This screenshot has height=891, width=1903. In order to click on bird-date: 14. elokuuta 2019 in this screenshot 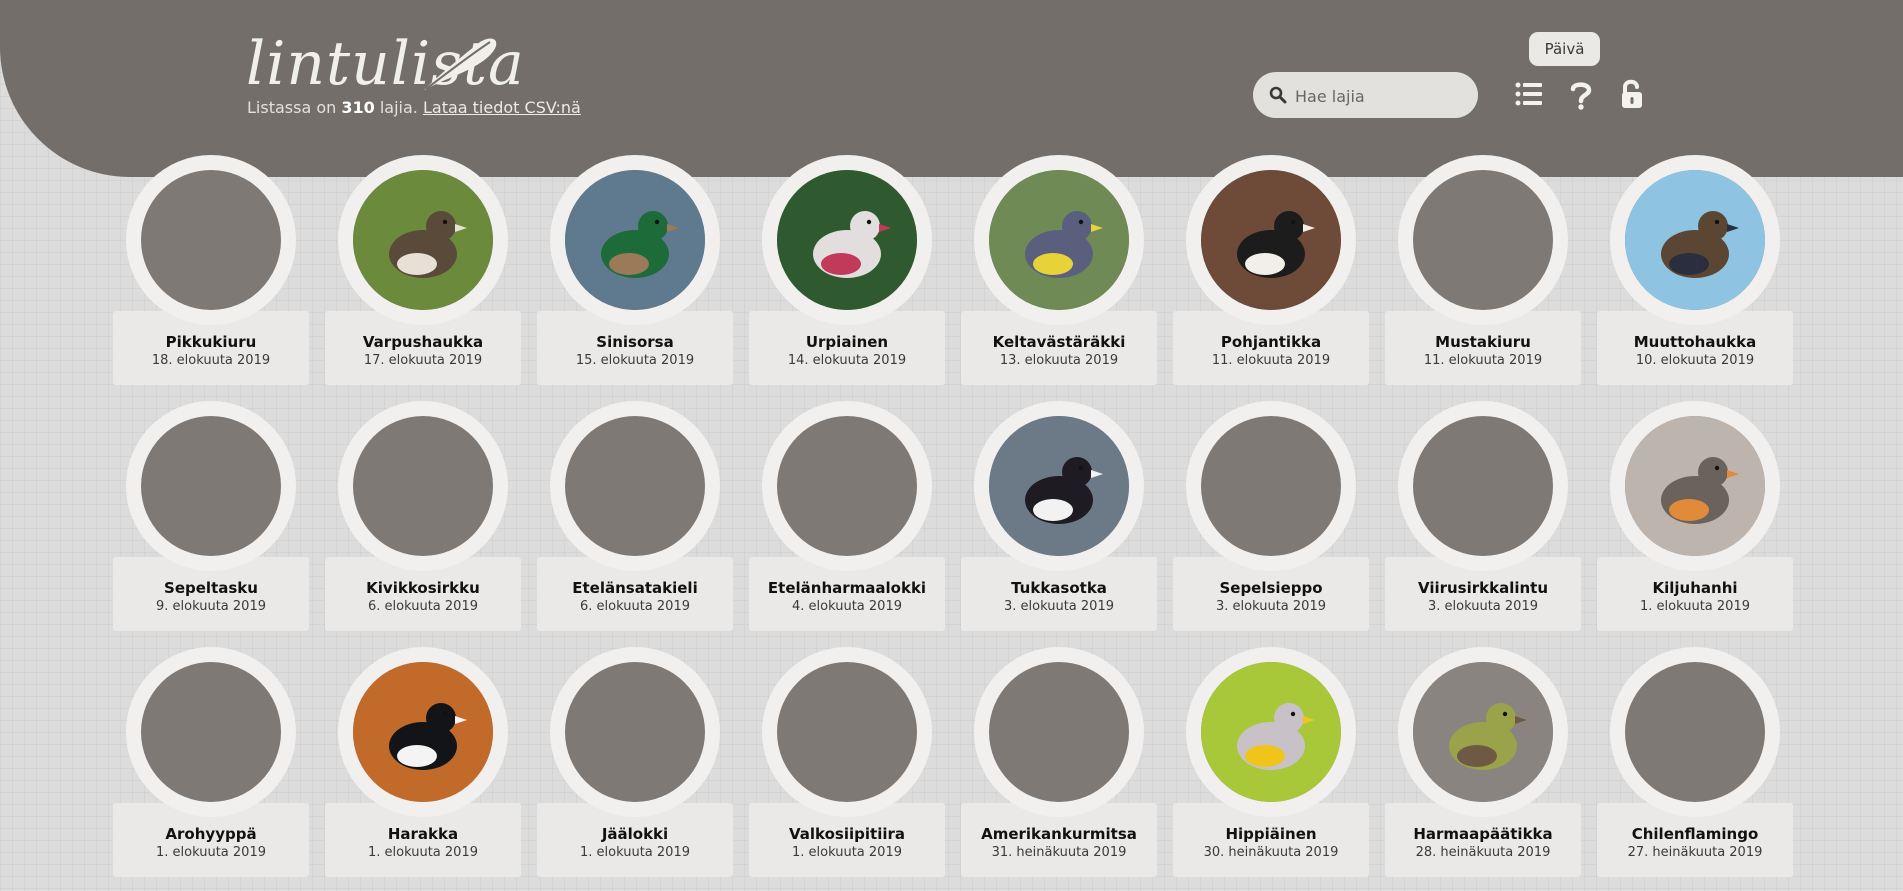, I will do `click(847, 360)`.